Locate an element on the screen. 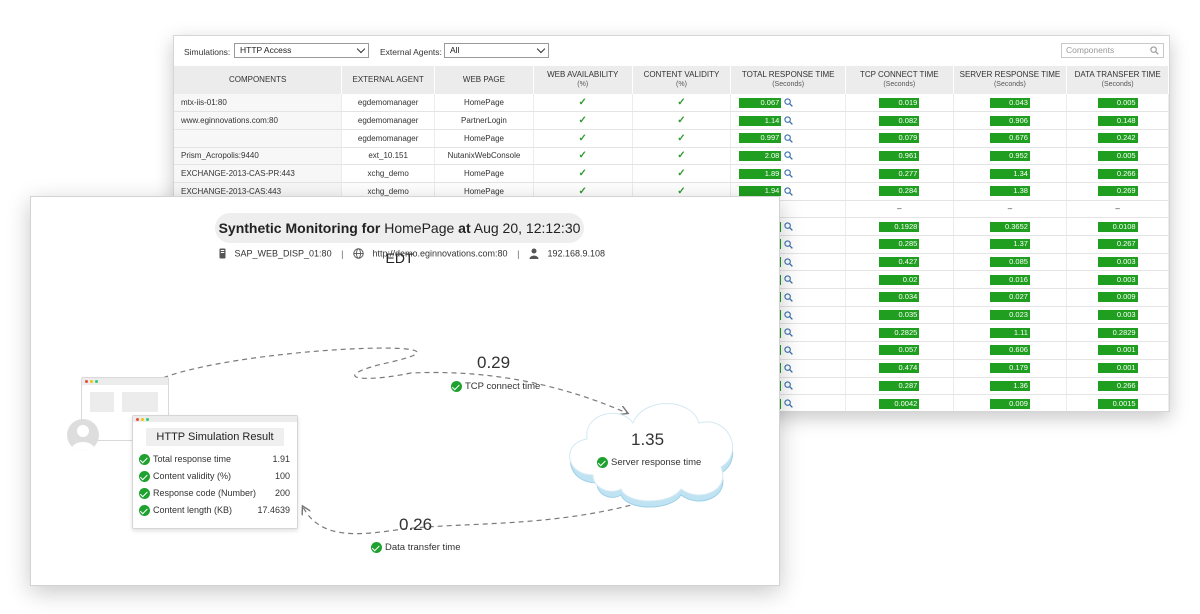 The height and width of the screenshot is (614, 1200). metric-bar: 0.016 is located at coordinates (1009, 279).